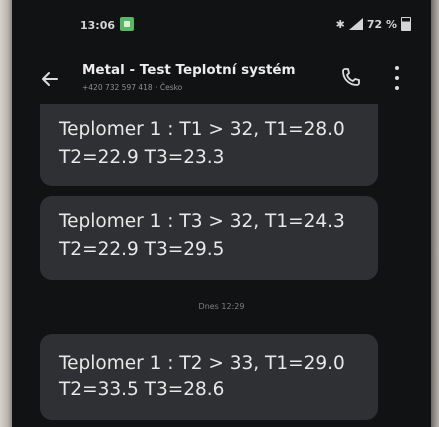  I want to click on call-button, so click(351, 77).